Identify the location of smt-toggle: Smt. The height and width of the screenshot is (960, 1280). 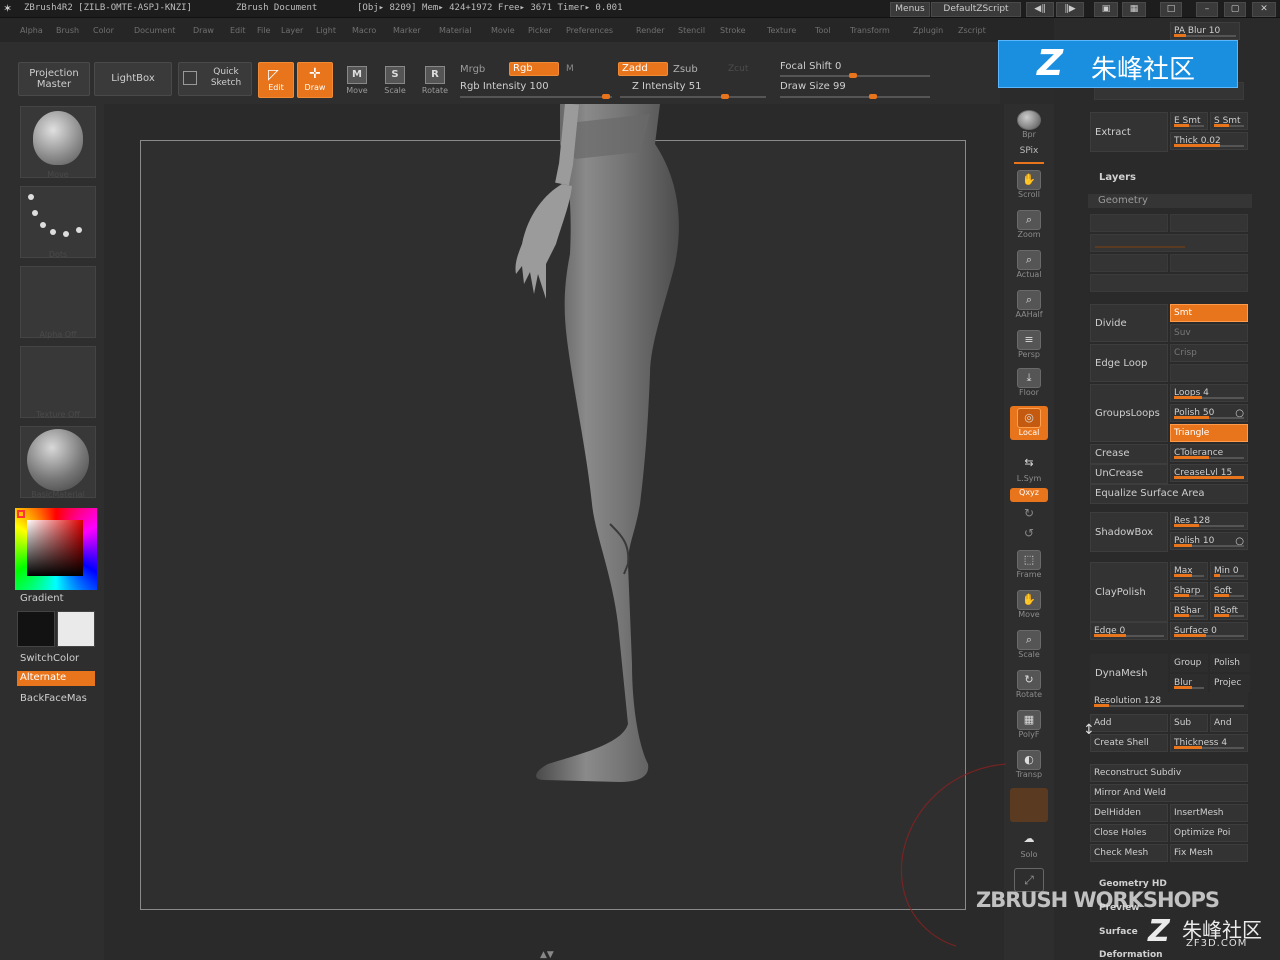
(1209, 313).